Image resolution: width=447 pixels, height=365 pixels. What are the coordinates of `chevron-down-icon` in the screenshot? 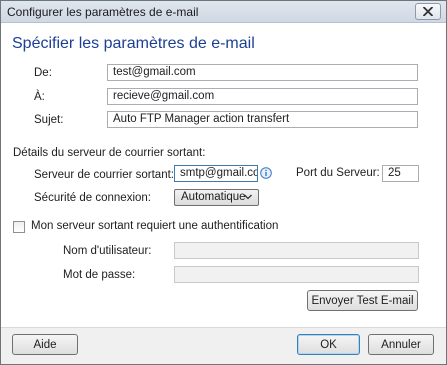 It's located at (248, 197).